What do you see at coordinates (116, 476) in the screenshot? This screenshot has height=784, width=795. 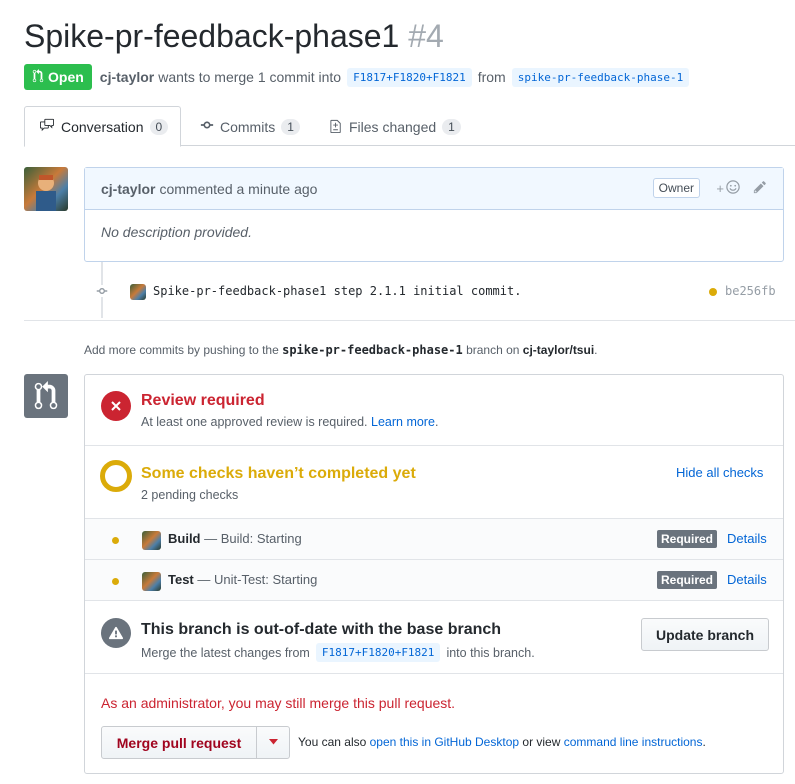 I see `pending-ring-icon` at bounding box center [116, 476].